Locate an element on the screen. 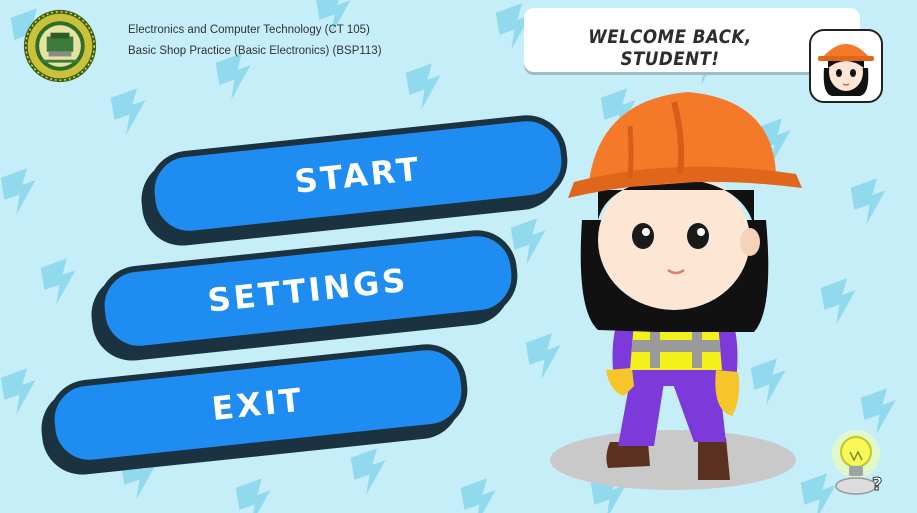 This screenshot has width=917, height=513. welcome-text: WELCOME BACK, STUDENT! is located at coordinates (670, 48).